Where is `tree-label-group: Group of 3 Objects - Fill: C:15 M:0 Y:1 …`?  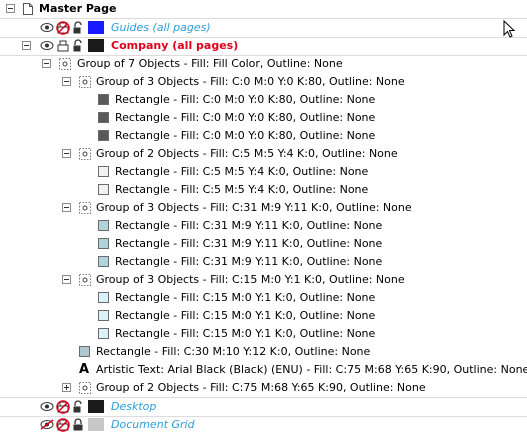
tree-label-group: Group of 3 Objects - Fill: C:15 M:0 Y:1 … is located at coordinates (250, 279).